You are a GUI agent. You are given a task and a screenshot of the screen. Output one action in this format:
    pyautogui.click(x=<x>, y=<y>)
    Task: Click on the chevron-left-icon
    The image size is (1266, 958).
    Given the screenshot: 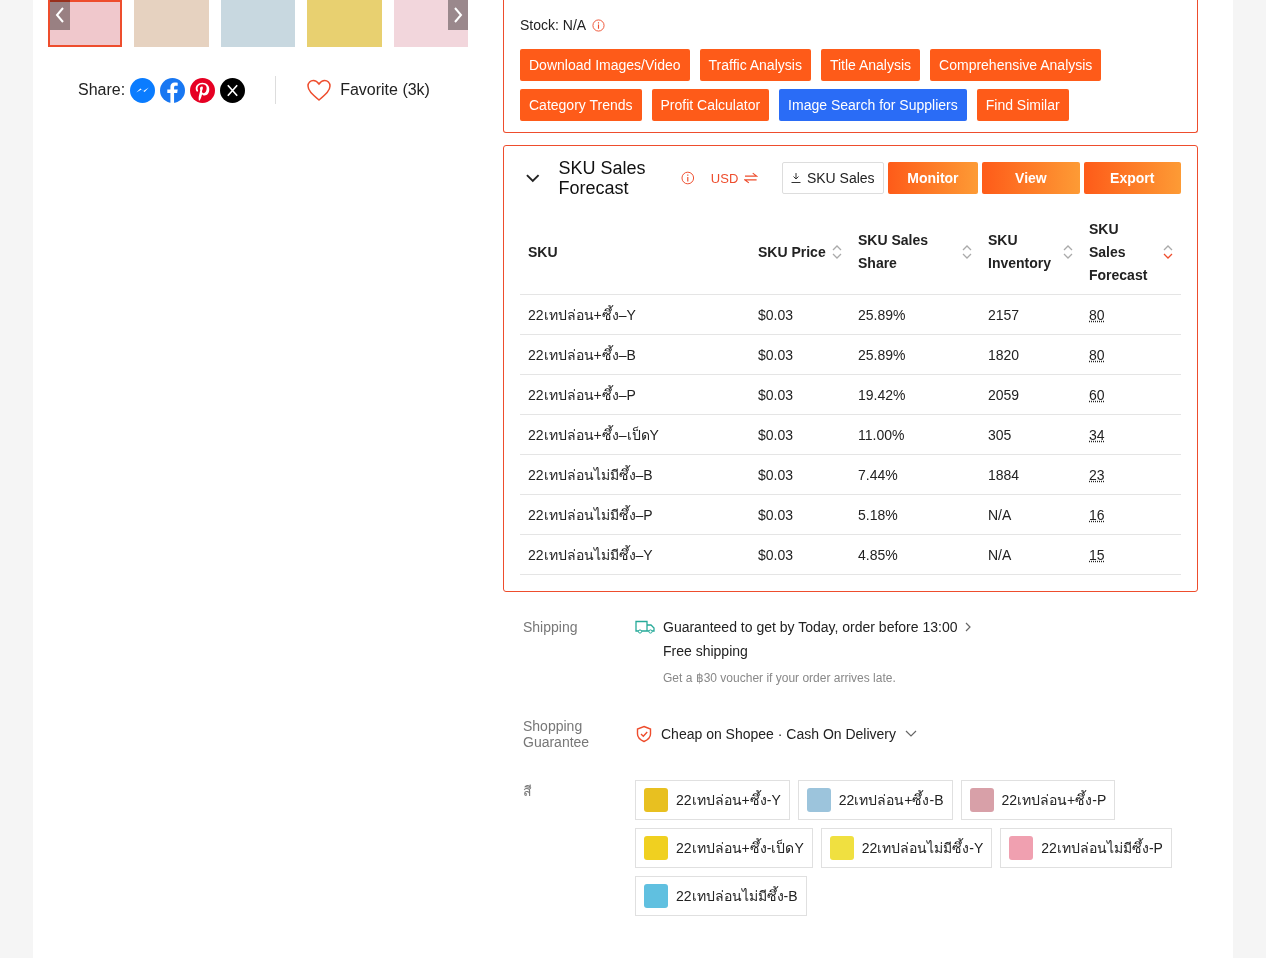 What is the action you would take?
    pyautogui.click(x=60, y=15)
    